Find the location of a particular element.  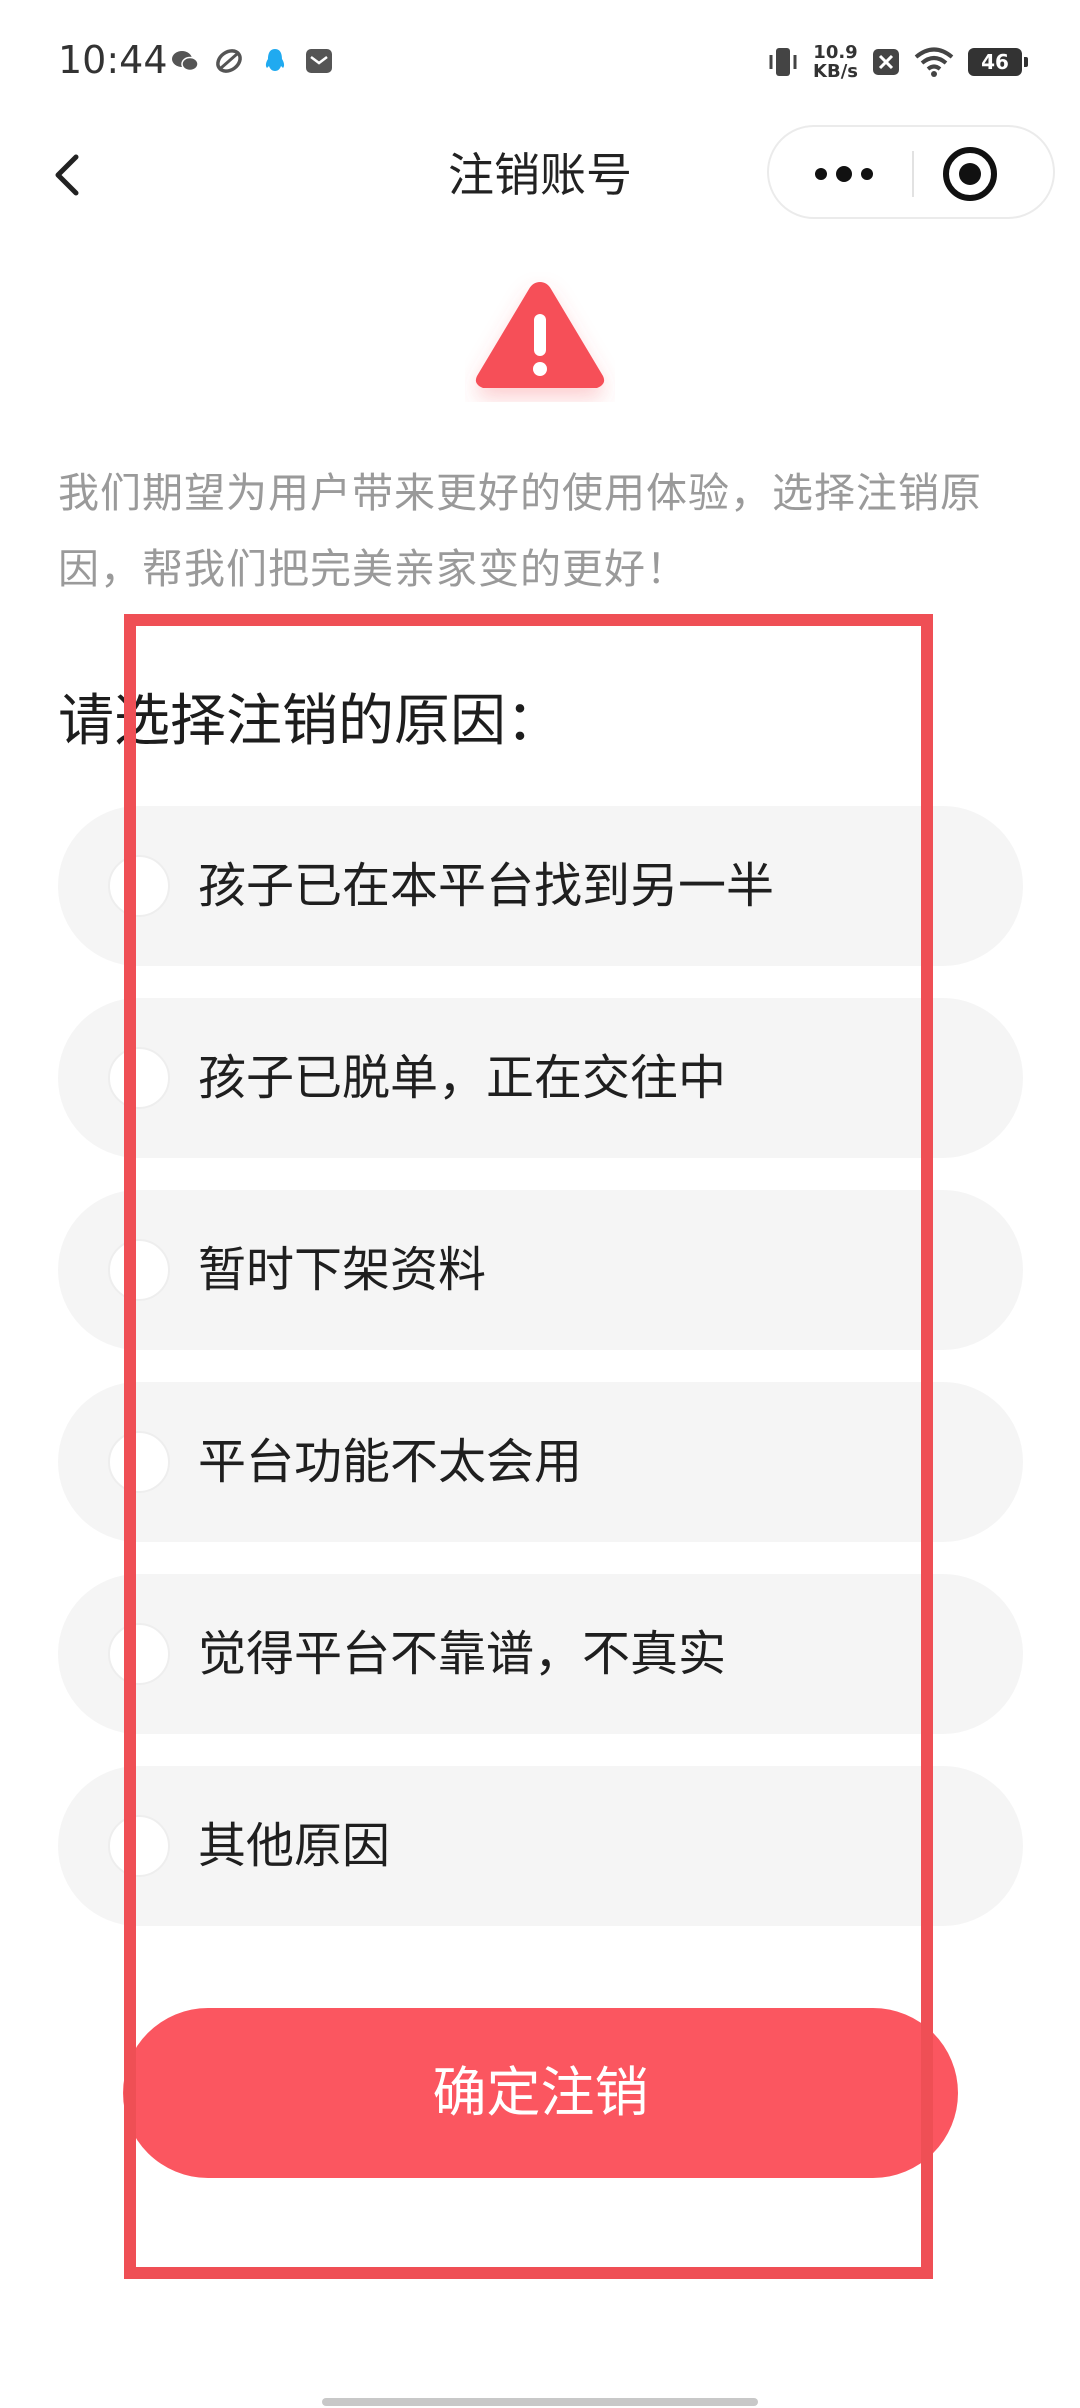

network-speed-unit: KB/s is located at coordinates (835, 71).